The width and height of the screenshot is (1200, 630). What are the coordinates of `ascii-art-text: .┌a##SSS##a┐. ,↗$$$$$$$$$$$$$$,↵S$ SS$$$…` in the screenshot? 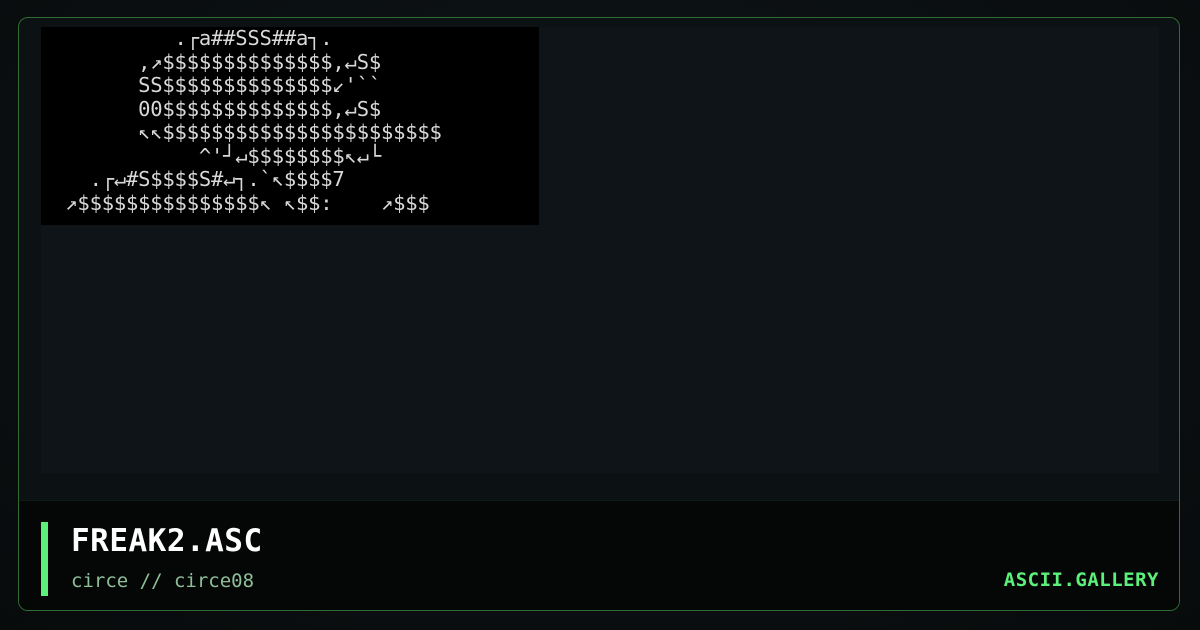 It's located at (253, 121).